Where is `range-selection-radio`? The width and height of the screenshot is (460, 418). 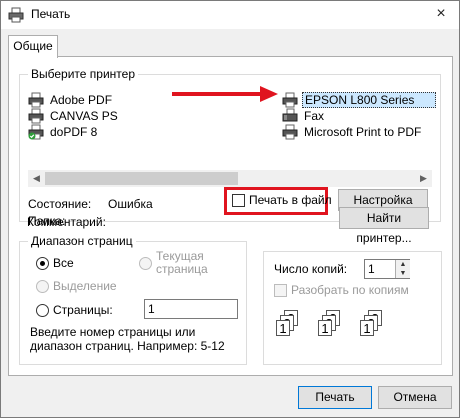 range-selection-radio is located at coordinates (42, 286).